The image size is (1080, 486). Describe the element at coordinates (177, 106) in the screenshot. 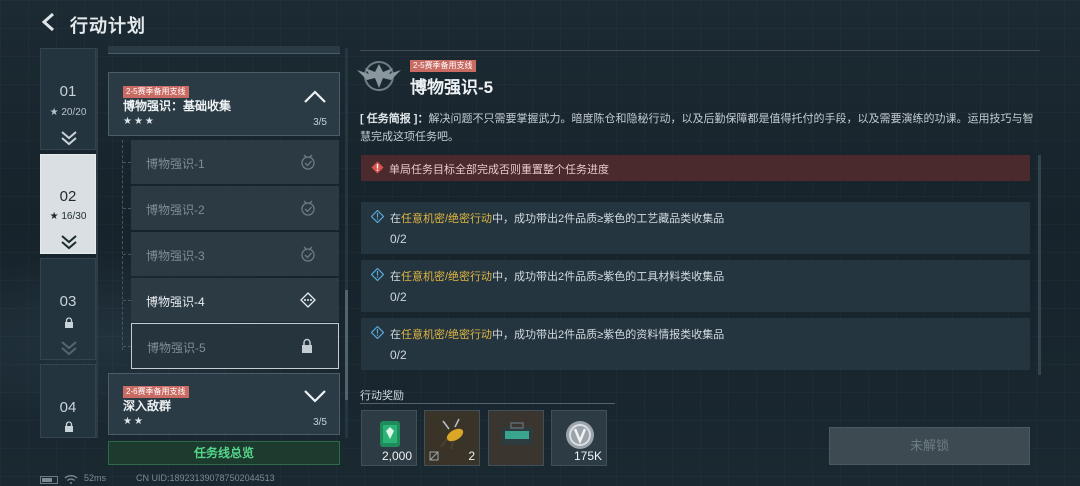

I see `group-title: 博物强识：基础收集` at that location.